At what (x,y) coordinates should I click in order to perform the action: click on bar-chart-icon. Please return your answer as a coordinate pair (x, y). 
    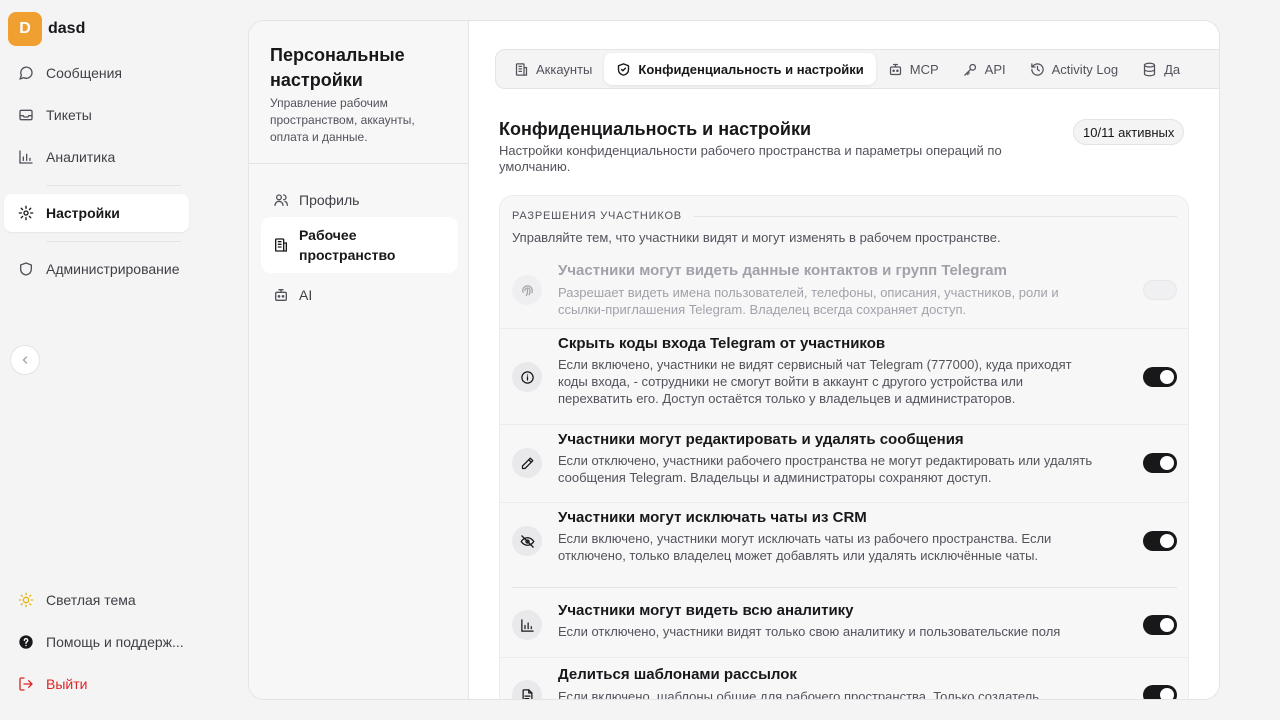
    Looking at the image, I should click on (26, 157).